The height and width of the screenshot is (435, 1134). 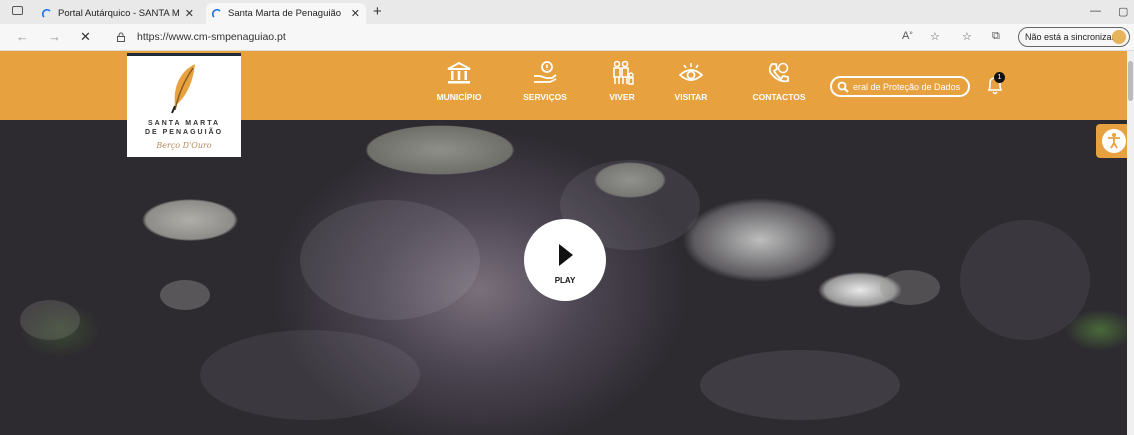 What do you see at coordinates (121, 37) in the screenshot?
I see `lock-icon` at bounding box center [121, 37].